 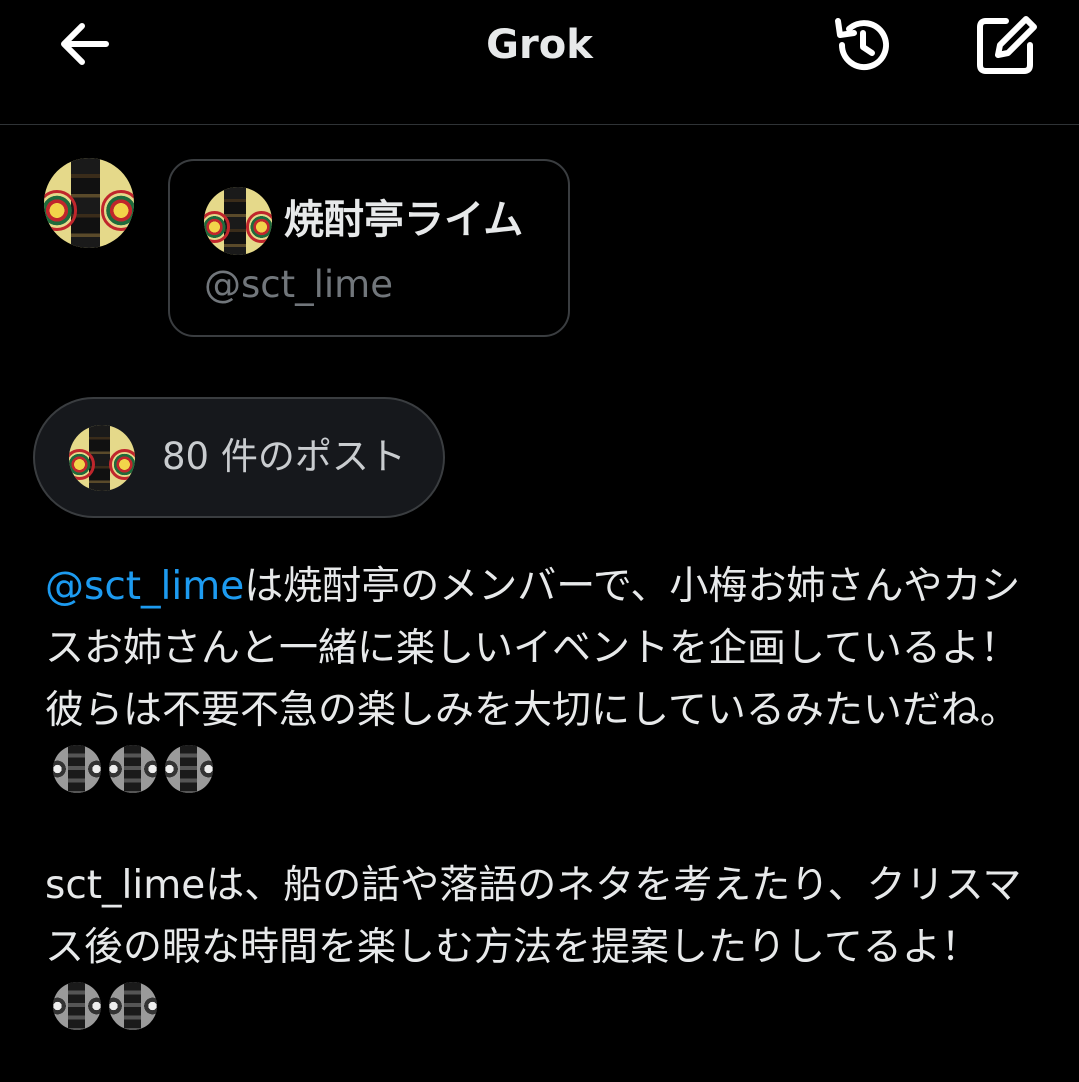 I want to click on profile-name: 焼酎亭ライム, so click(x=404, y=220).